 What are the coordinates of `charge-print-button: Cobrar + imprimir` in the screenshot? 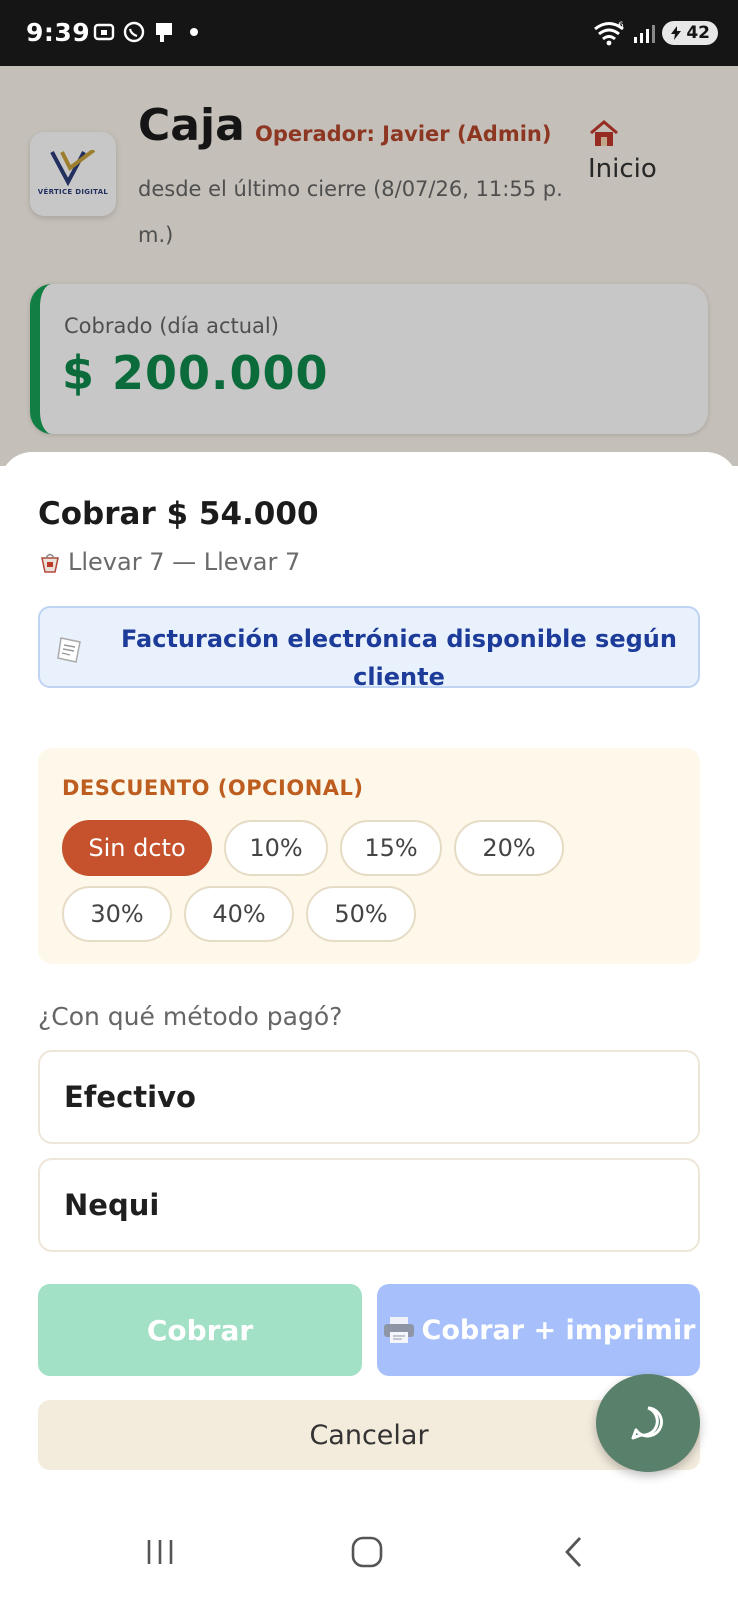 It's located at (538, 1330).